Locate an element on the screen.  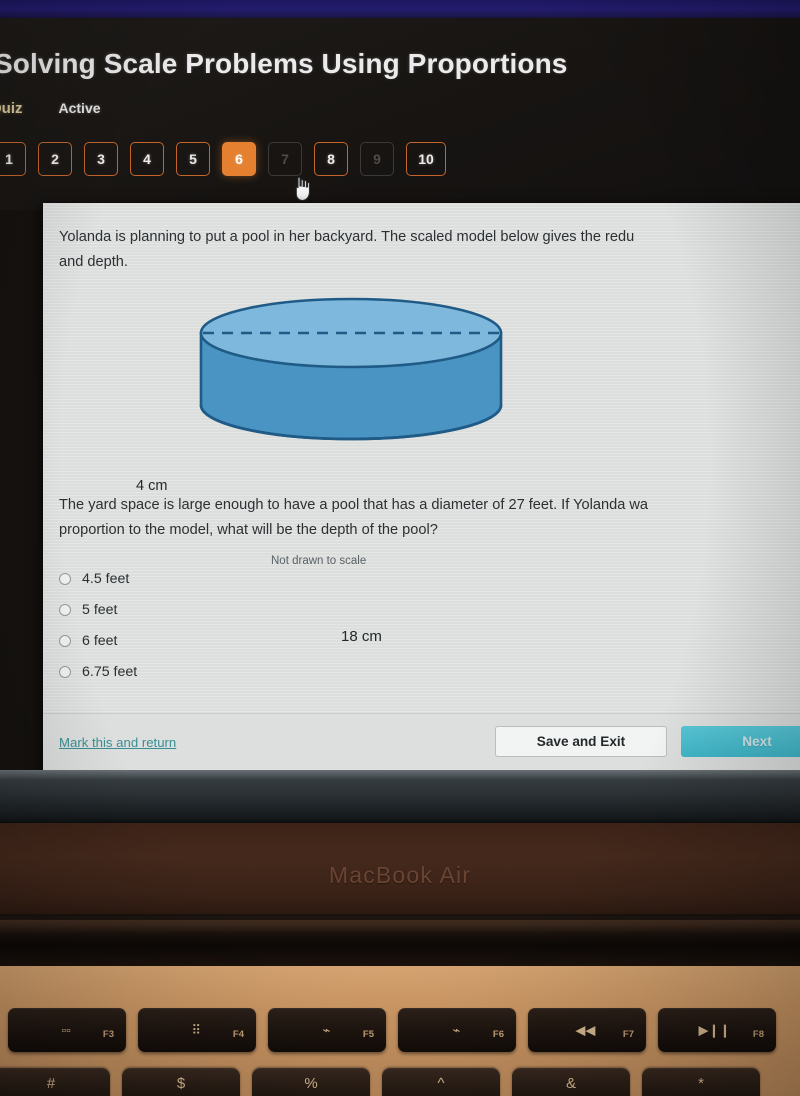
screen-bottom-bezel is located at coordinates (400, 797).